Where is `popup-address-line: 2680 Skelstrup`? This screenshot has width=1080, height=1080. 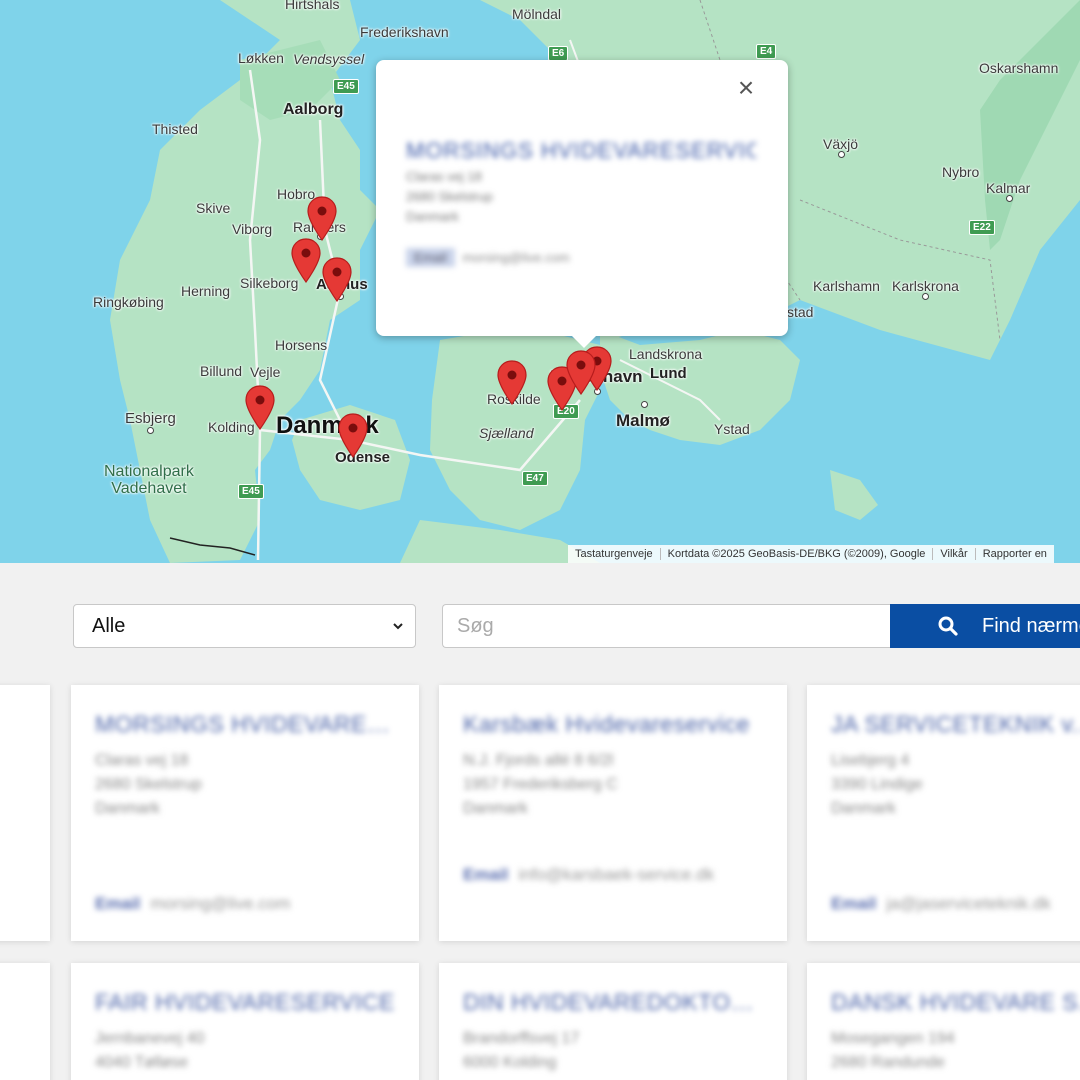
popup-address-line: 2680 Skelstrup is located at coordinates (449, 196).